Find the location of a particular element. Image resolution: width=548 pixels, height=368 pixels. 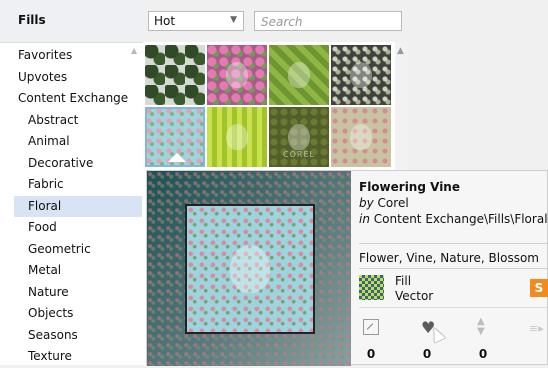

category-item-seasons: Seasons is located at coordinates (71, 336).